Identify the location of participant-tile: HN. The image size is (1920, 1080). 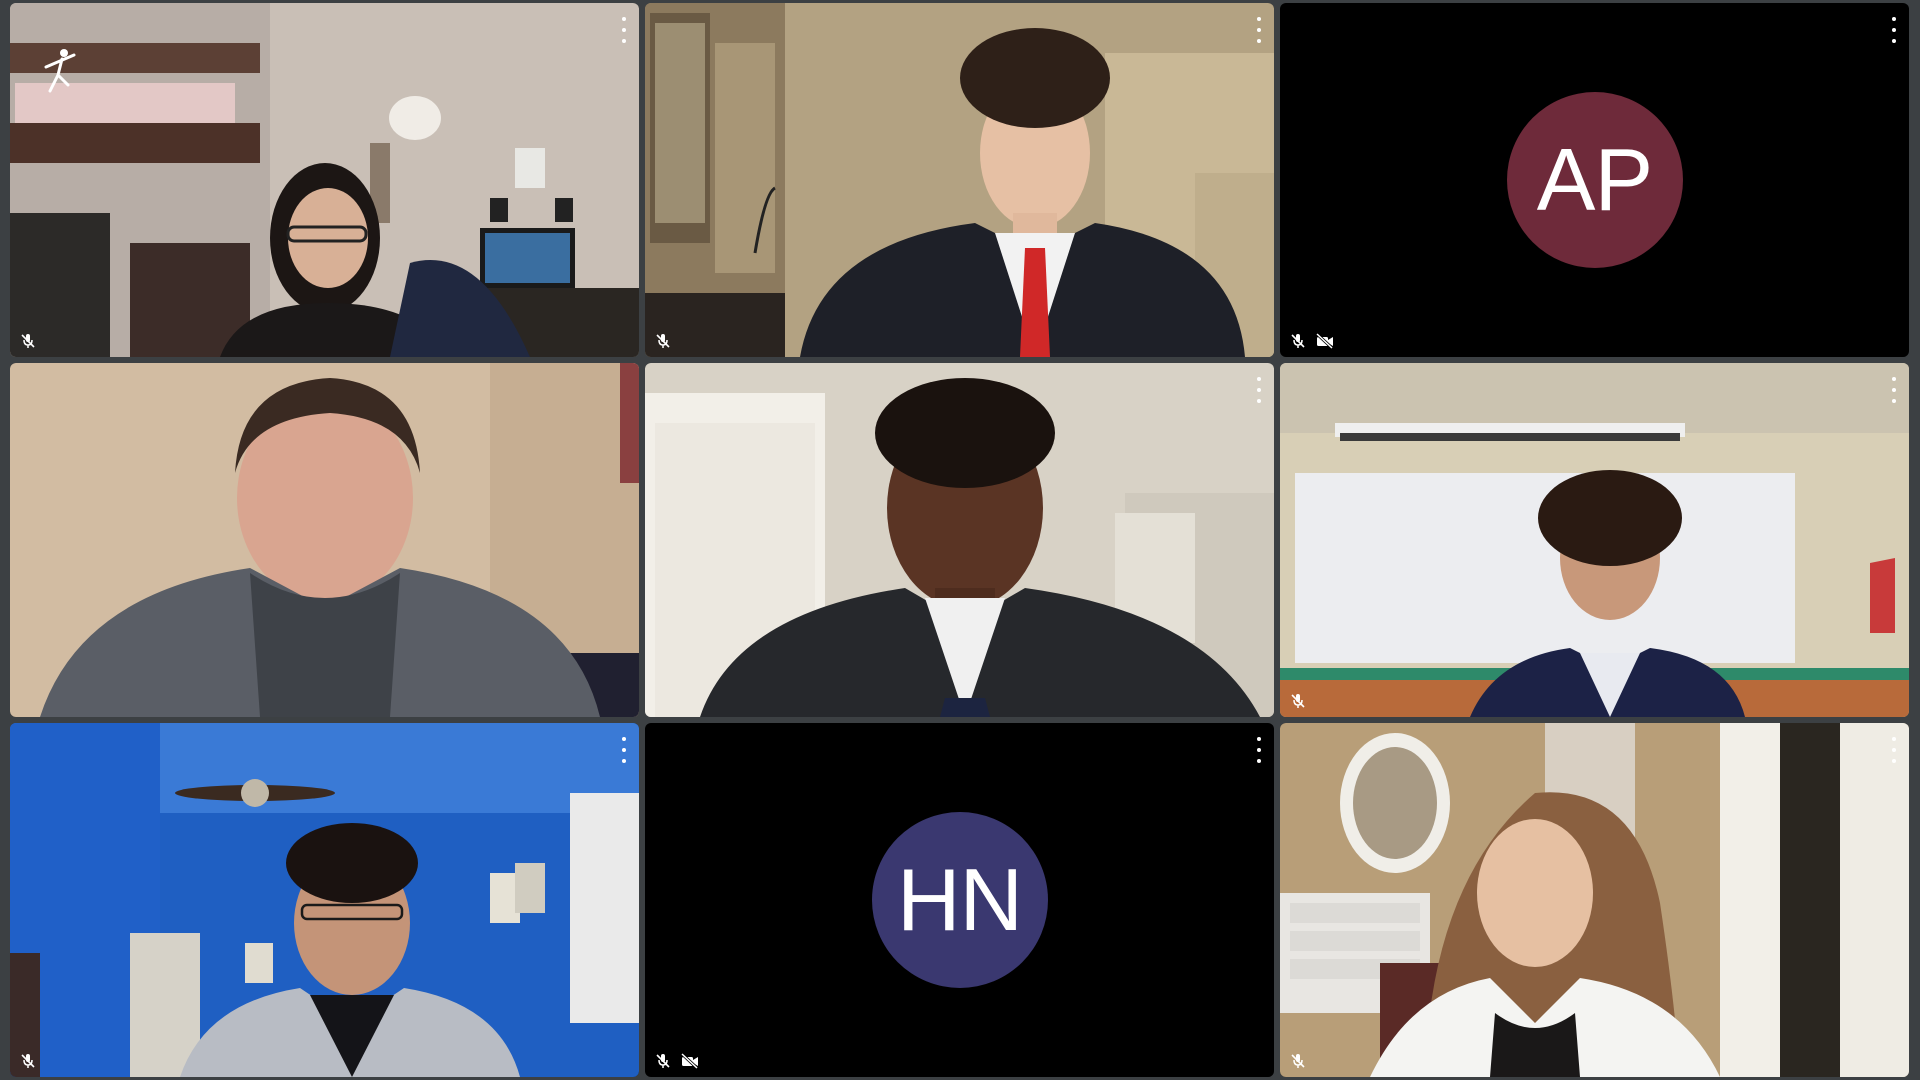
(959, 900).